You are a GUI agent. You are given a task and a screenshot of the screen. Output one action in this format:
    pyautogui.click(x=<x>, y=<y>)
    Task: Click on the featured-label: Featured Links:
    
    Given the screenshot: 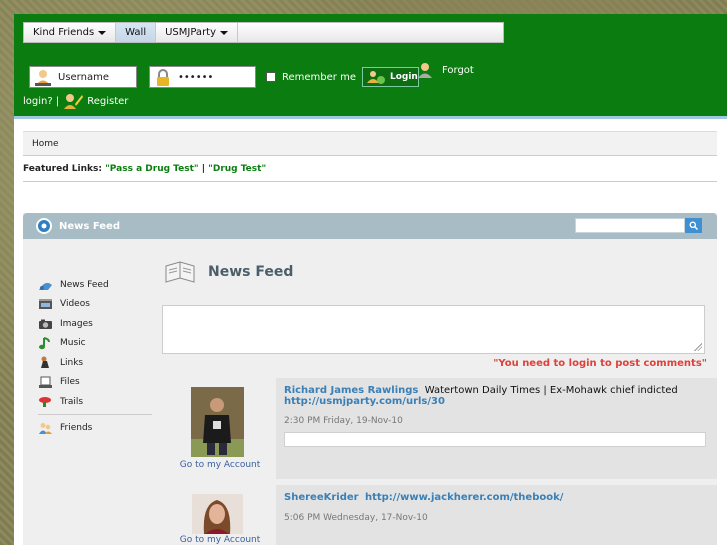 What is the action you would take?
    pyautogui.click(x=62, y=169)
    